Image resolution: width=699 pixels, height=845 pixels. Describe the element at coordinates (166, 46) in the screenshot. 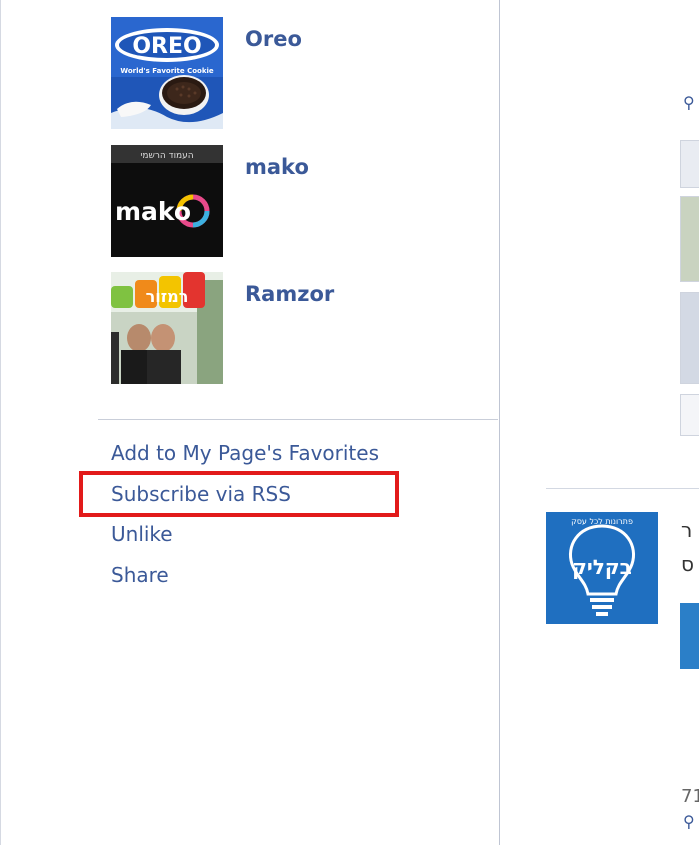

I see `svg-text: OREO` at that location.